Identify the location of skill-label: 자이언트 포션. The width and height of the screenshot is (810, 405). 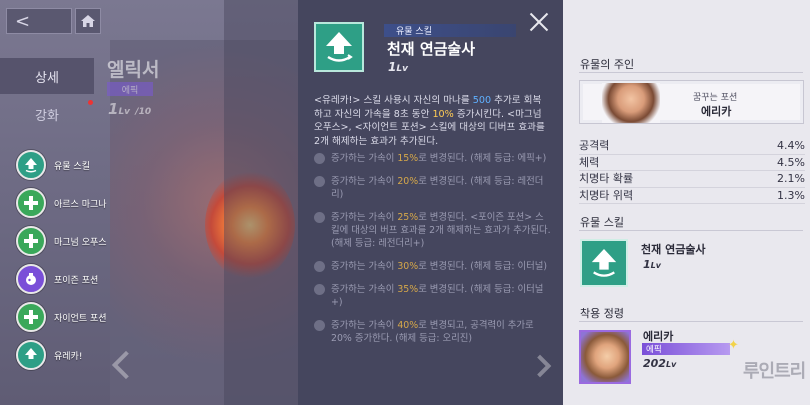
(80, 318).